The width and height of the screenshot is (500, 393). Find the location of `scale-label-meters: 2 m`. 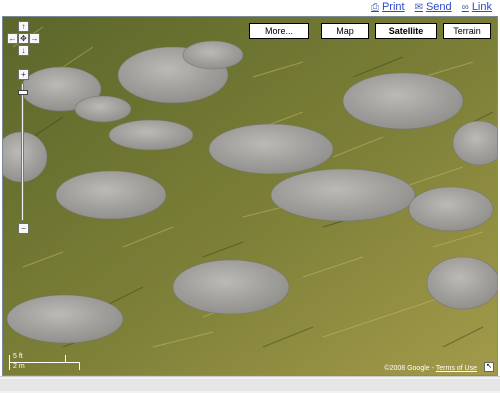

scale-label-meters: 2 m is located at coordinates (19, 366).